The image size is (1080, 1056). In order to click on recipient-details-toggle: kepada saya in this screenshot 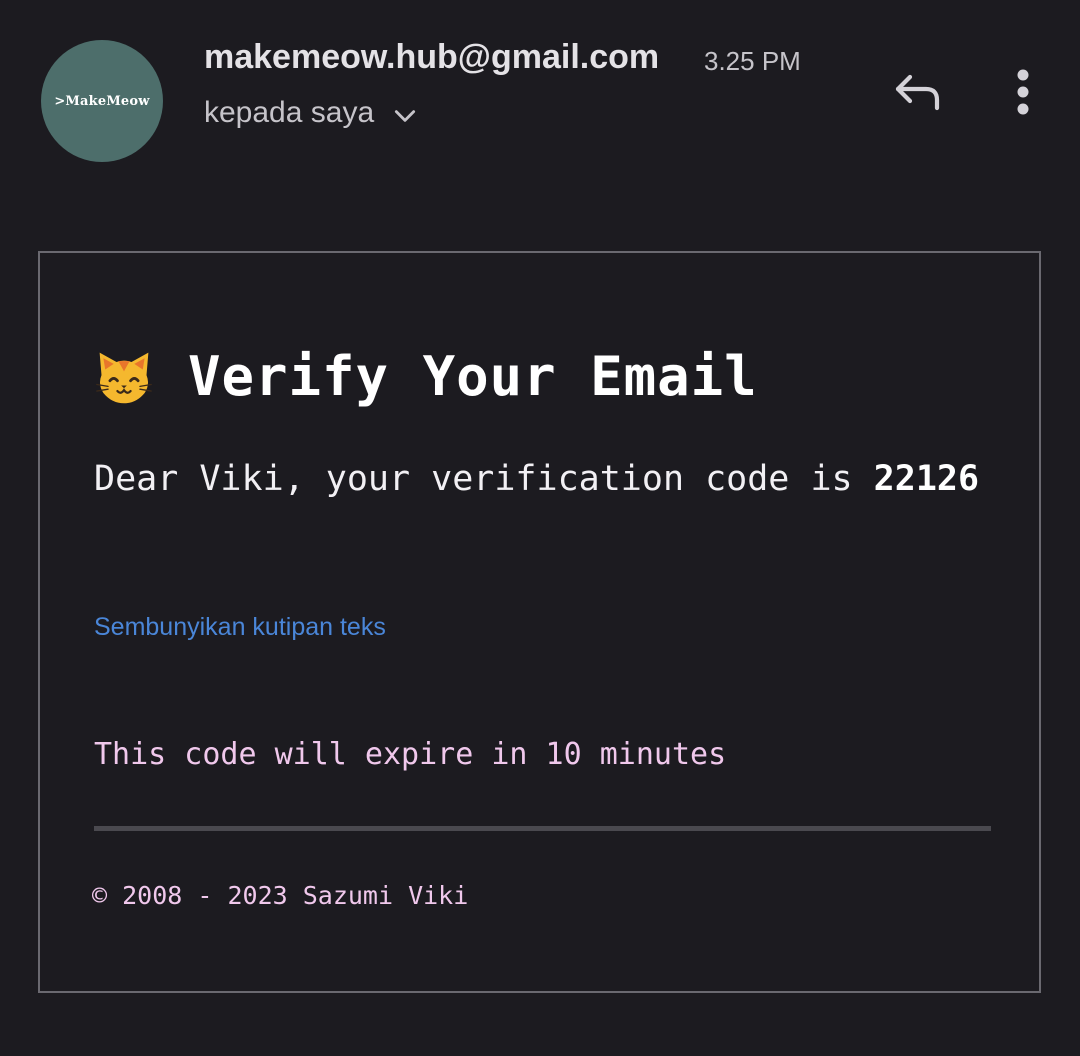, I will do `click(311, 113)`.